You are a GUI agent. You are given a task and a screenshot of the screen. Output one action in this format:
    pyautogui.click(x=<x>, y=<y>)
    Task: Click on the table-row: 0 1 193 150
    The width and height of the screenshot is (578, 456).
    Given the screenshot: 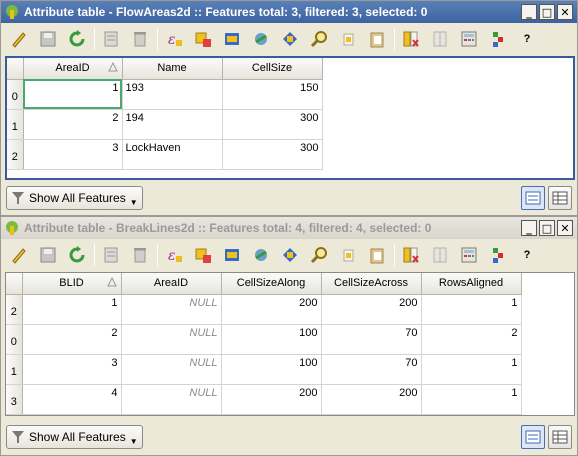 What is the action you would take?
    pyautogui.click(x=165, y=94)
    